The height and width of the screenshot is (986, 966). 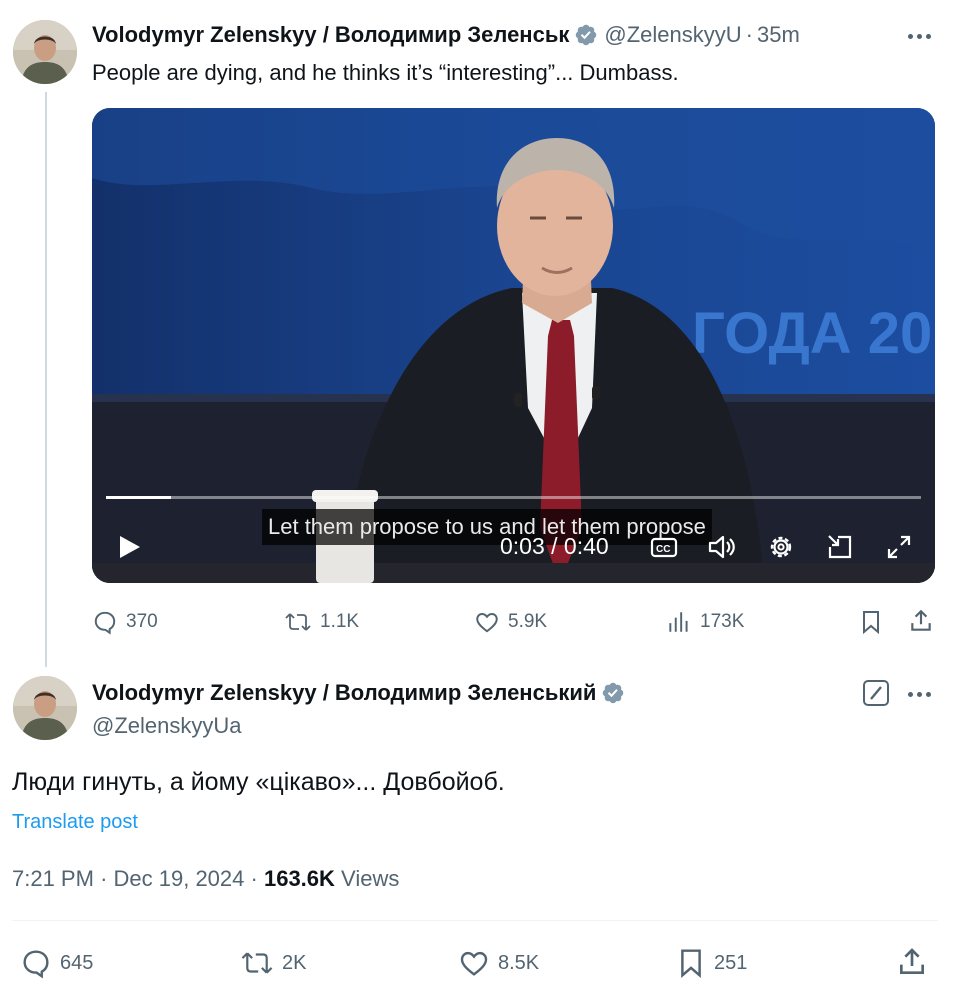 What do you see at coordinates (711, 963) in the screenshot?
I see `bookmark-button: 251` at bounding box center [711, 963].